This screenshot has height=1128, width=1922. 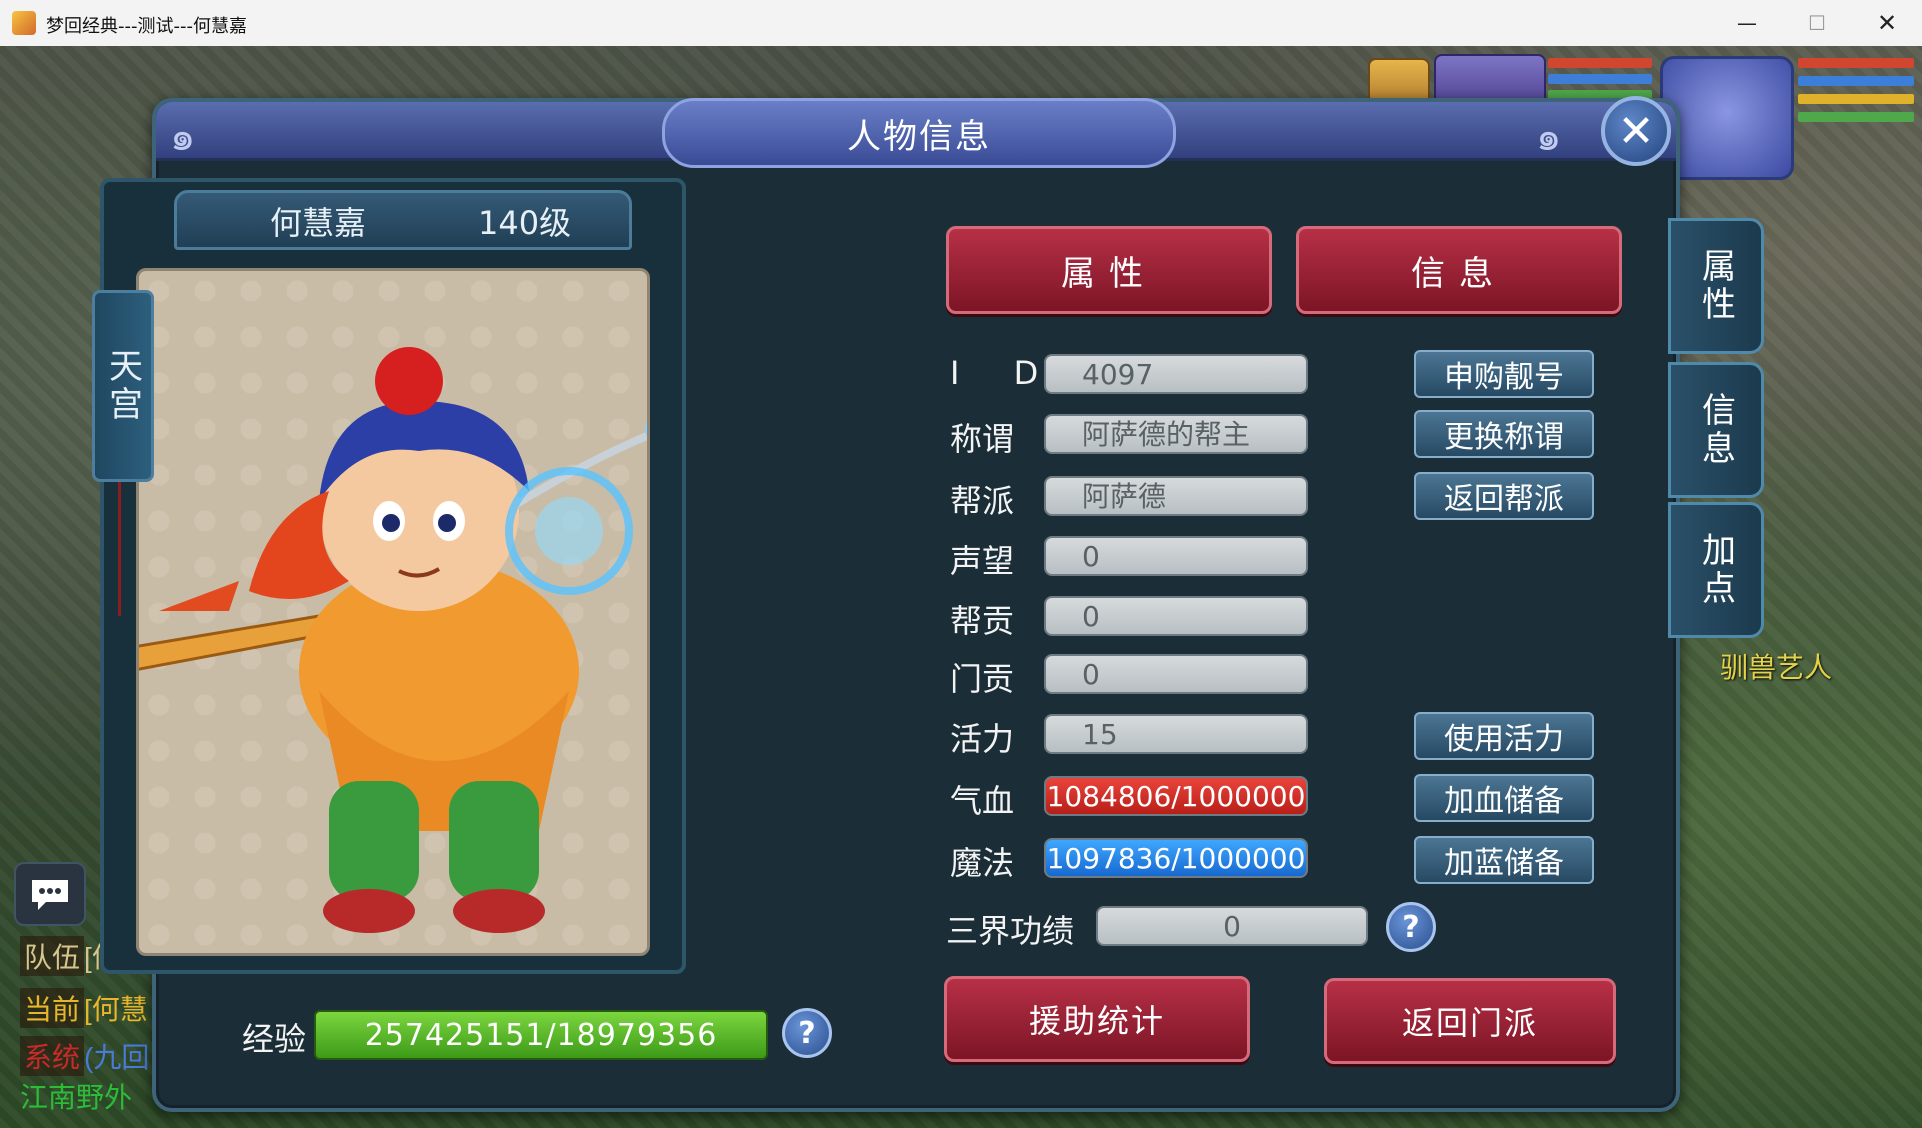 What do you see at coordinates (807, 1033) in the screenshot?
I see `experience-help-icon: ?` at bounding box center [807, 1033].